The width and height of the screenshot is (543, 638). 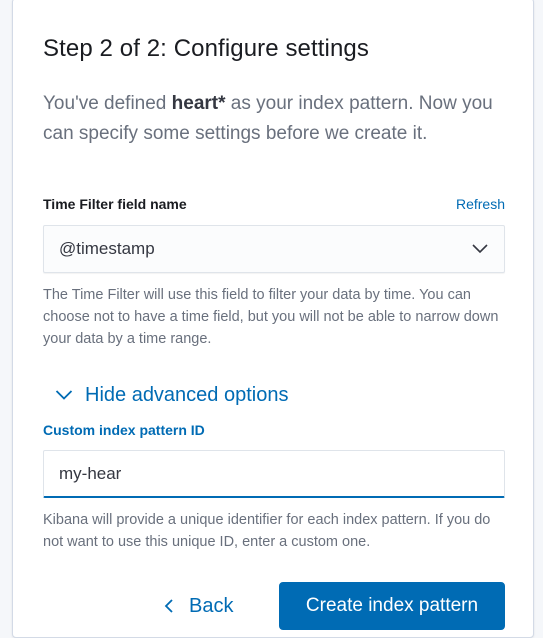 I want to click on back-button: Back, so click(x=198, y=606).